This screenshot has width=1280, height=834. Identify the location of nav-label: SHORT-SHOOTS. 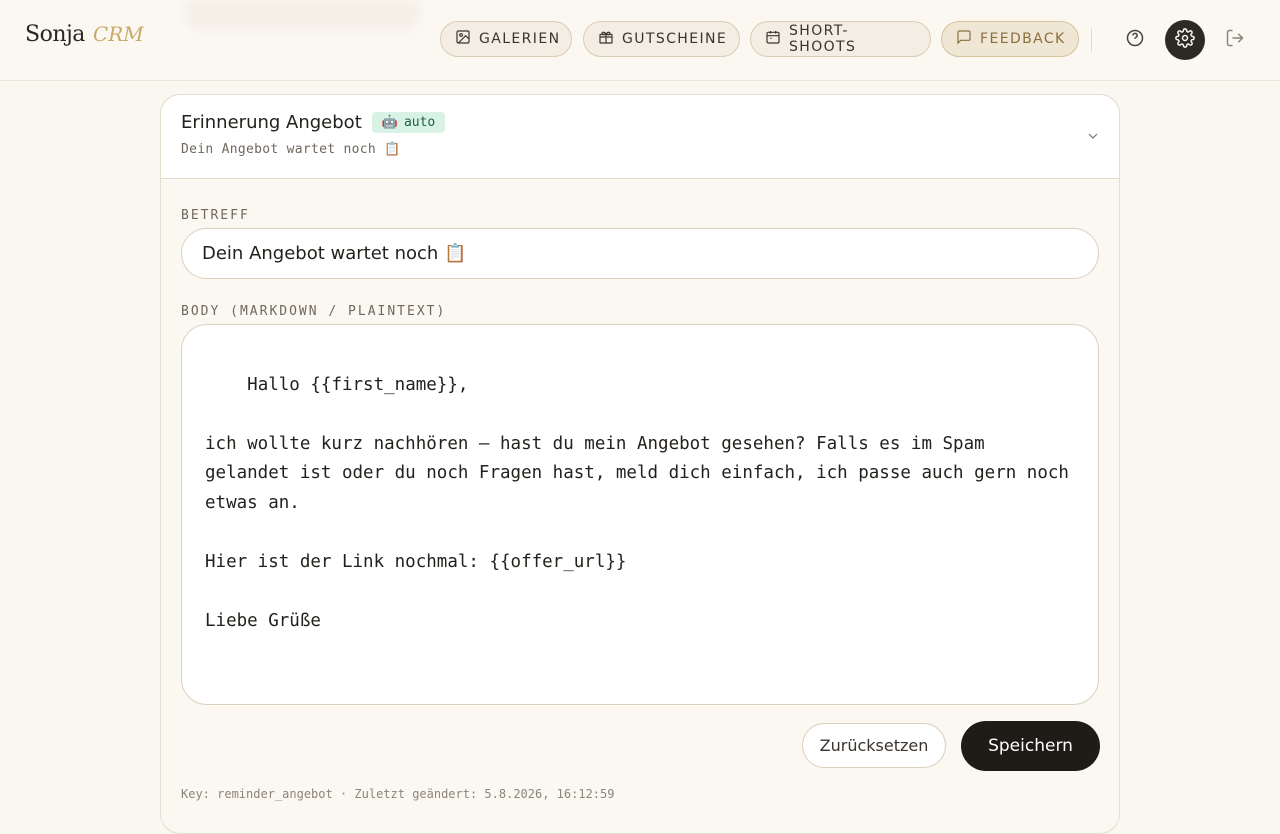
(823, 39).